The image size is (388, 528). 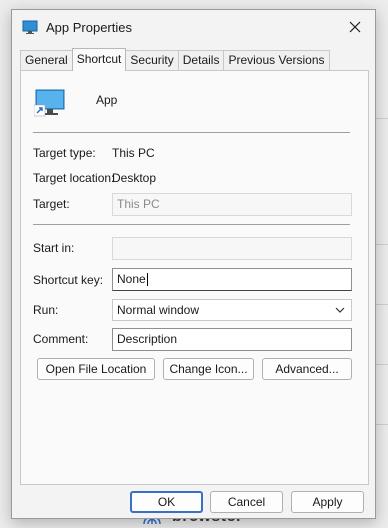 I want to click on comment-field: Description, so click(x=232, y=339).